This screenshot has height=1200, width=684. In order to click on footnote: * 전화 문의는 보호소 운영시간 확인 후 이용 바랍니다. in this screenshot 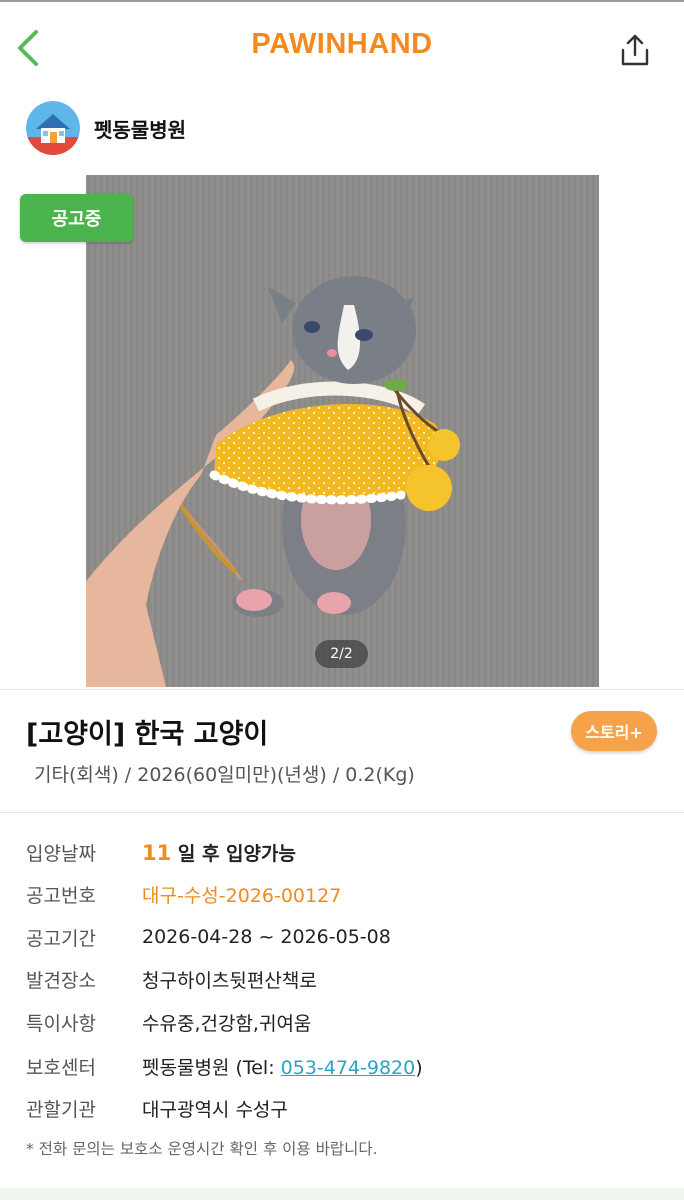, I will do `click(202, 1149)`.